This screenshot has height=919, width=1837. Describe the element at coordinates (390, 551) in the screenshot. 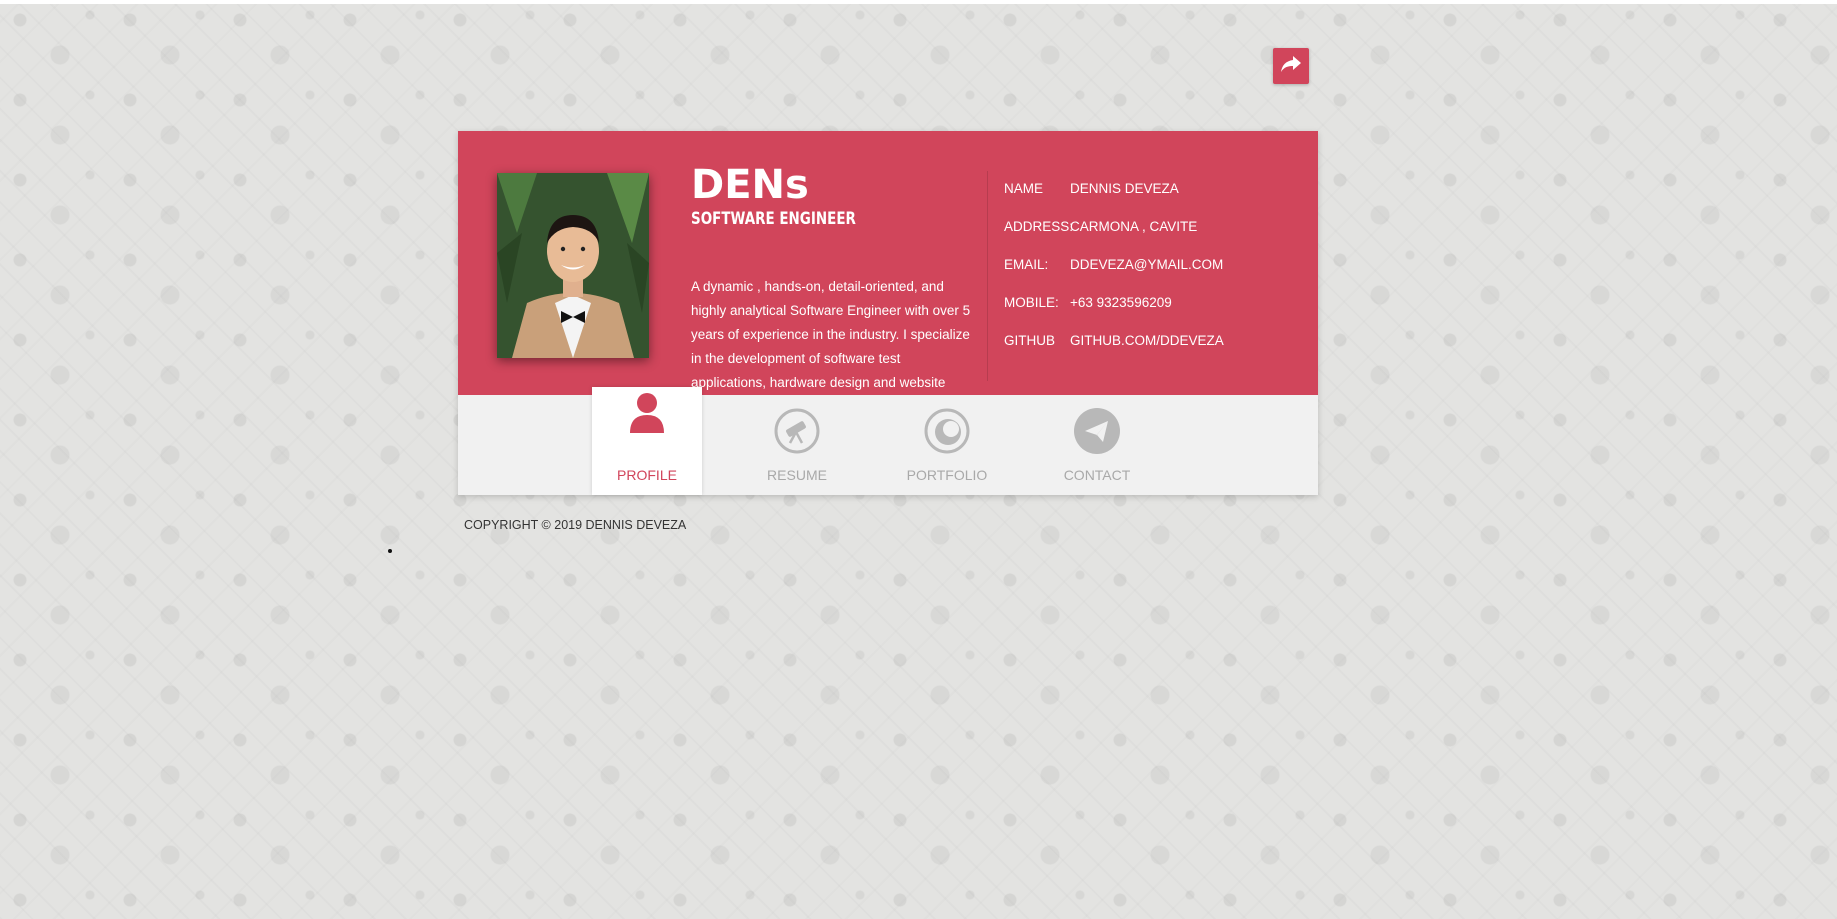

I see `bullet-dot` at that location.